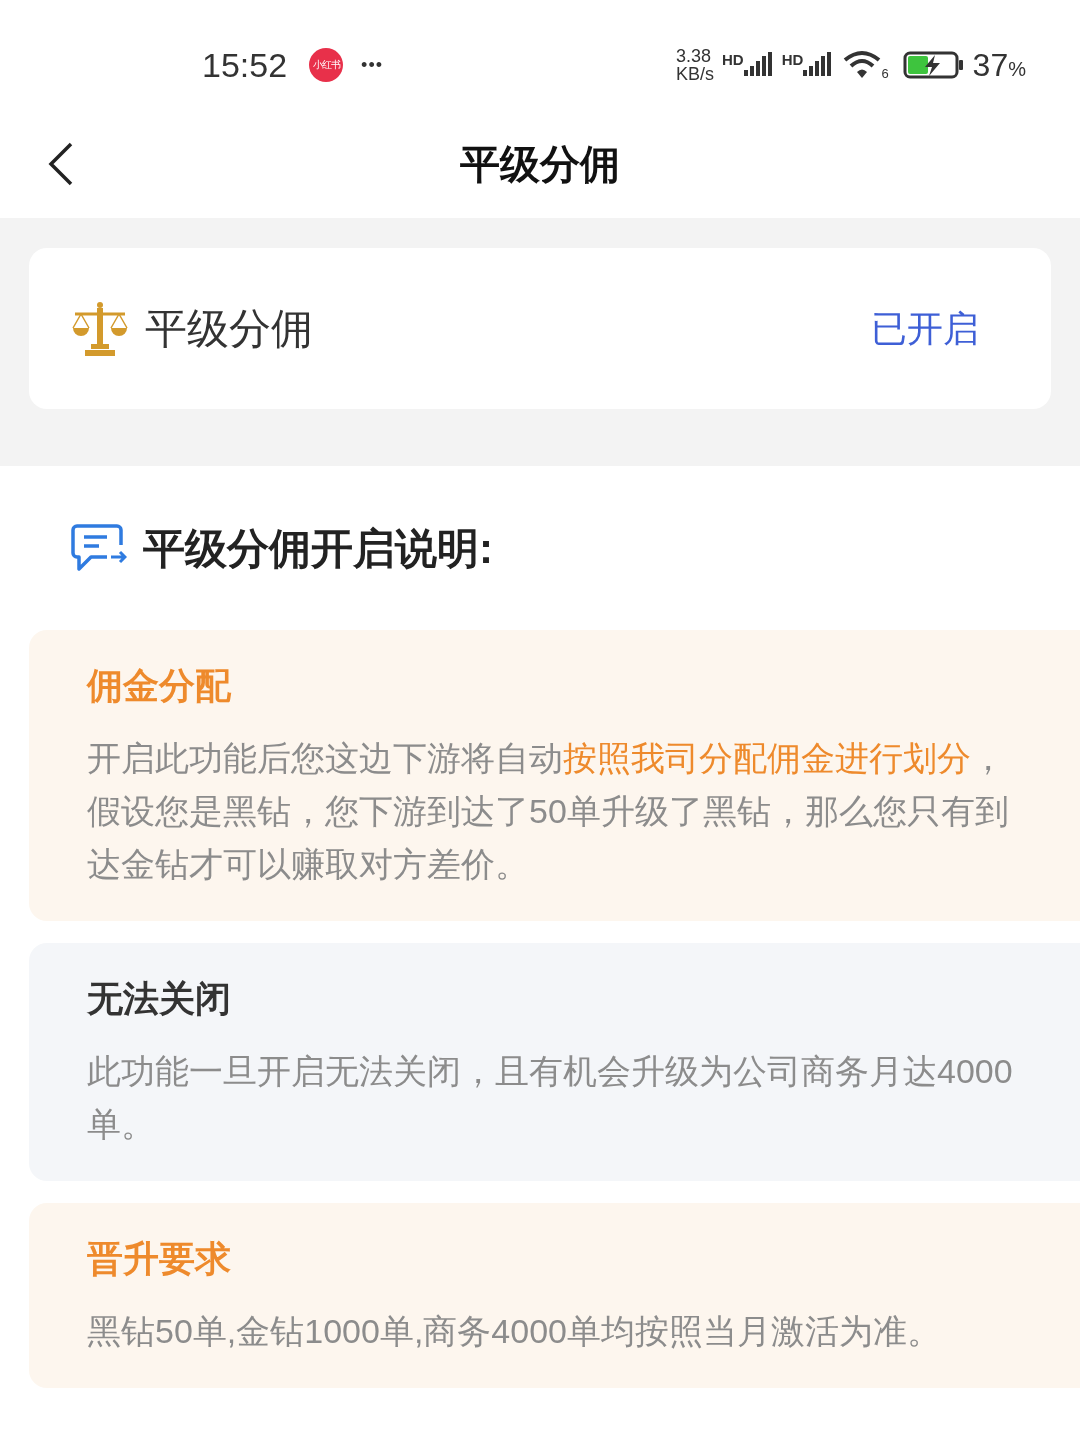 Image resolution: width=1080 pixels, height=1445 pixels. I want to click on scale-icon, so click(100, 328).